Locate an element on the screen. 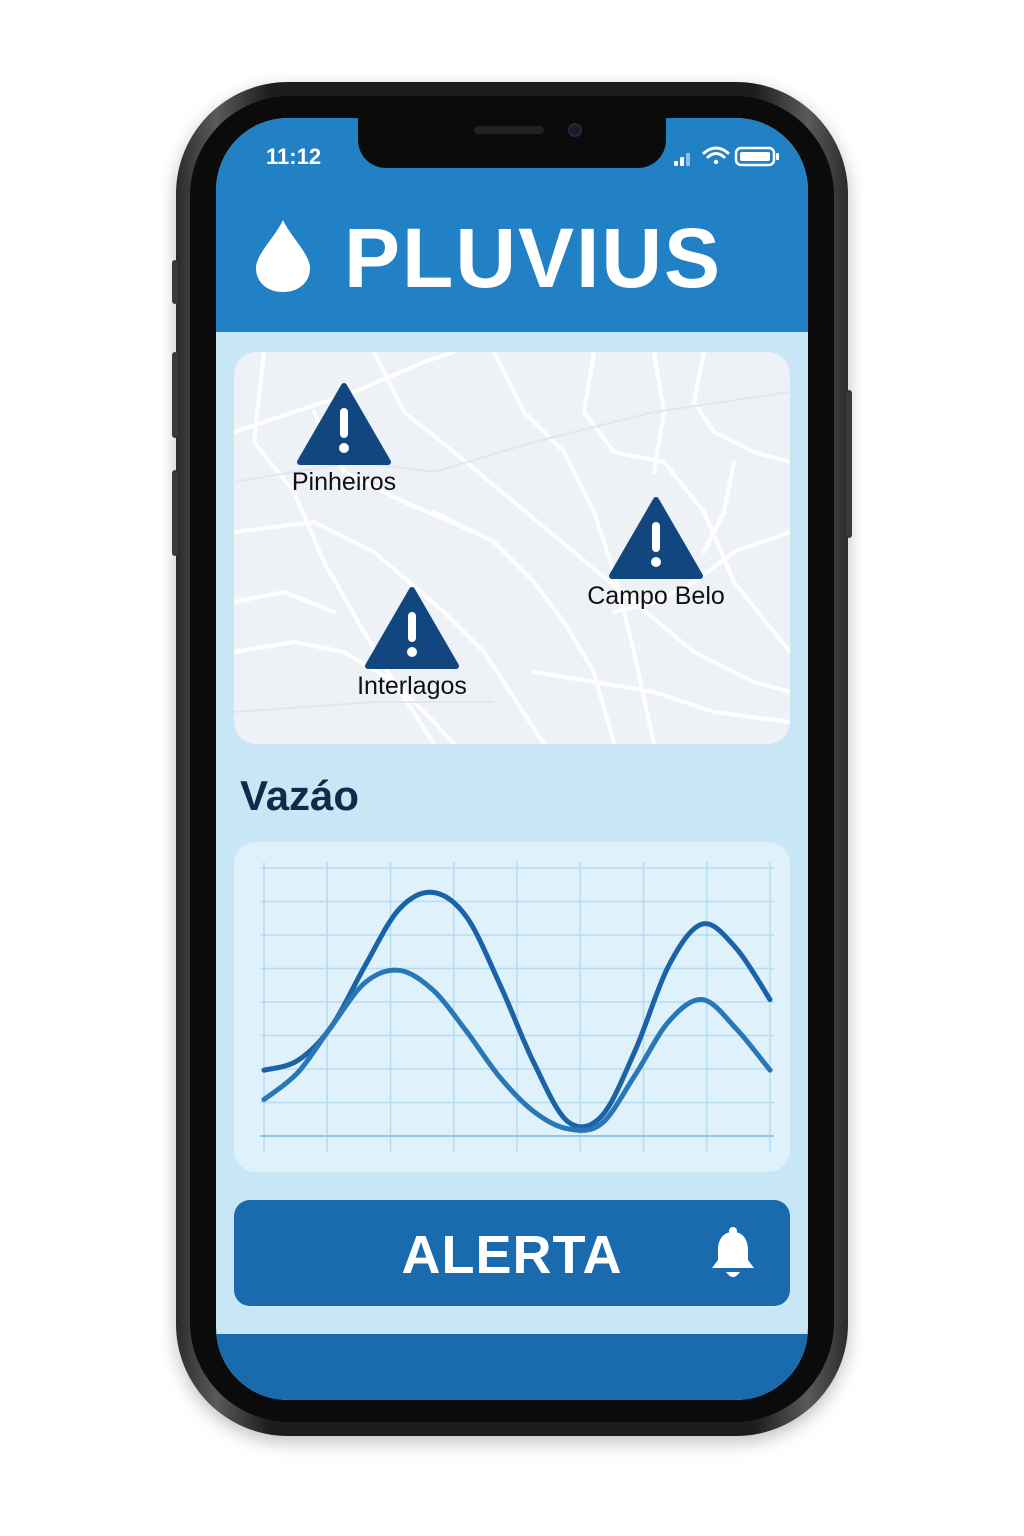 This screenshot has width=1024, height=1536. alert-button: ALERTA is located at coordinates (512, 1253).